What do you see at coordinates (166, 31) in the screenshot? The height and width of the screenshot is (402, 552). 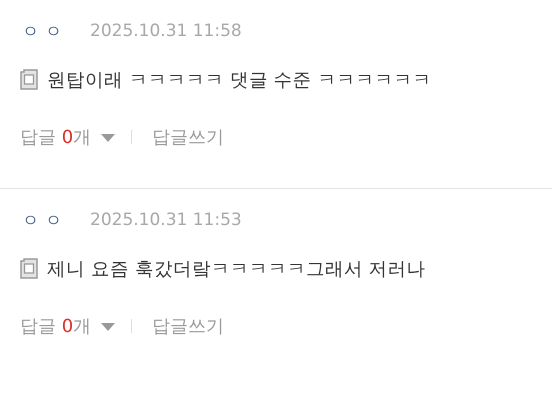 I see `comment-date: 2025.10.31 11:58` at bounding box center [166, 31].